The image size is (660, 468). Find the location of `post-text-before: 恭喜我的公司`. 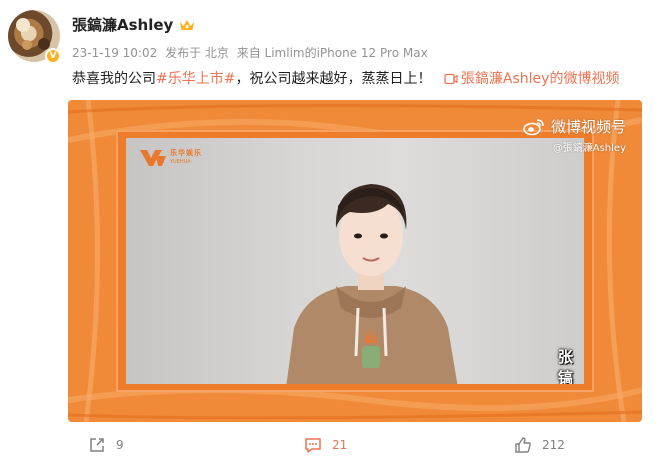

post-text-before: 恭喜我的公司 is located at coordinates (114, 79).